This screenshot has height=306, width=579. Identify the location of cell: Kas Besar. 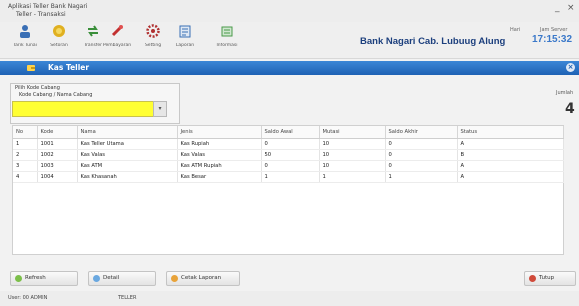
(219, 177).